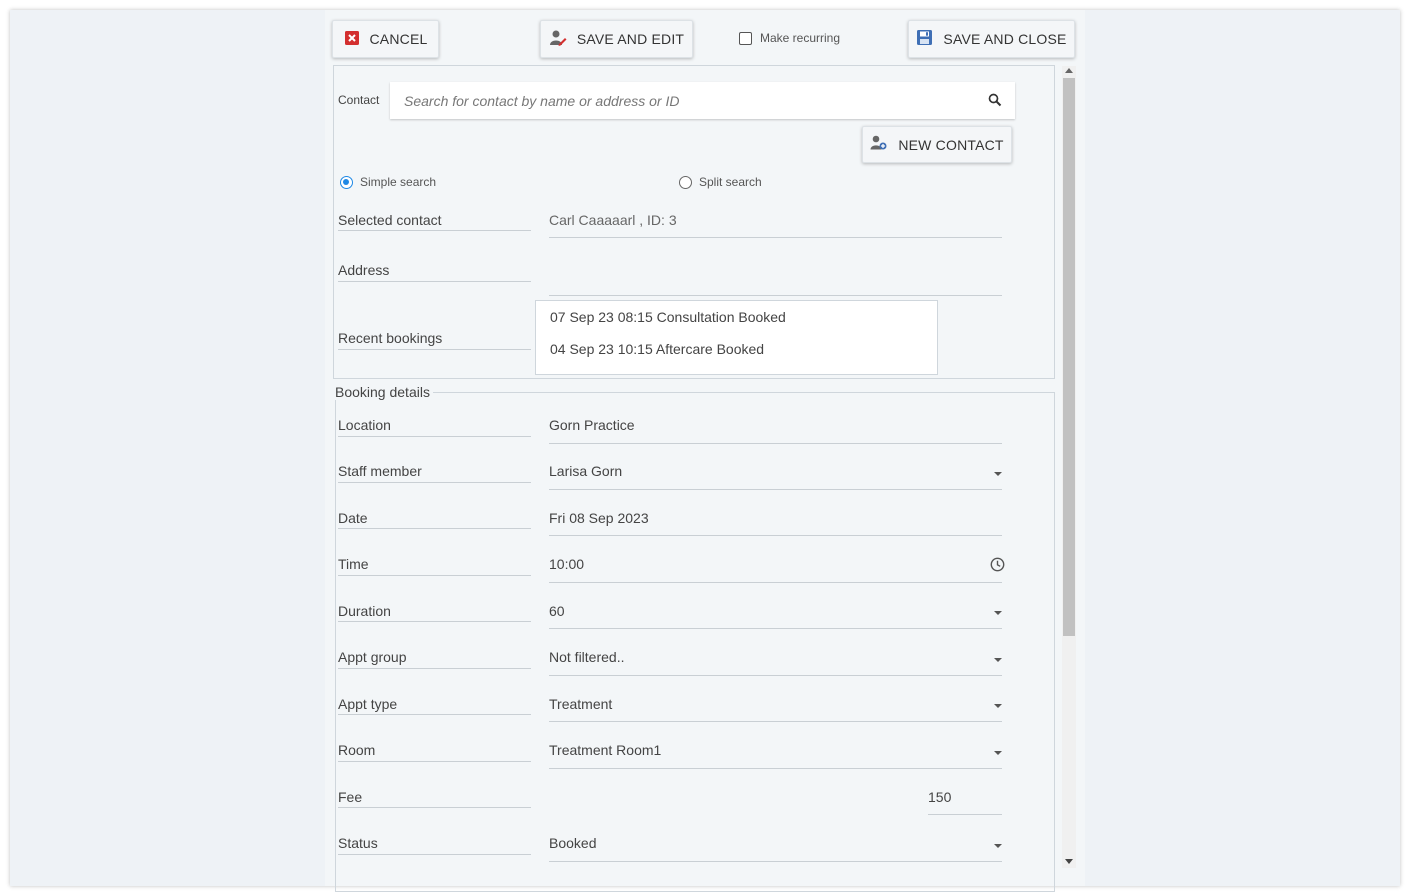 The width and height of the screenshot is (1410, 896). I want to click on save-and-edit-label: SAVE AND EDIT, so click(630, 39).